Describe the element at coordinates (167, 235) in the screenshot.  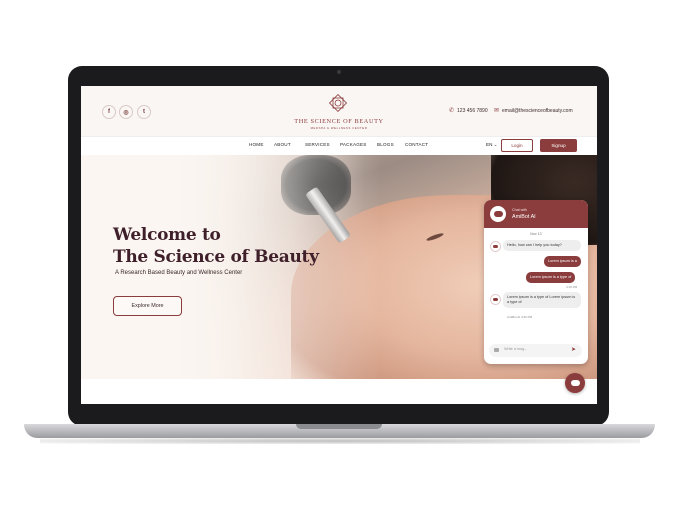
I see `hero-title-line1: Welcome to` at that location.